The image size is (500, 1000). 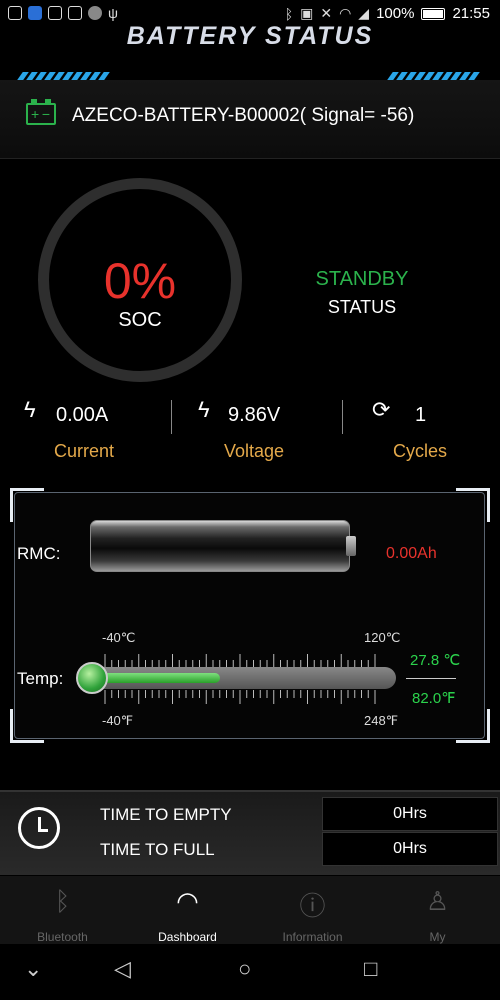 I want to click on battery-icon: + −, so click(x=41, y=112).